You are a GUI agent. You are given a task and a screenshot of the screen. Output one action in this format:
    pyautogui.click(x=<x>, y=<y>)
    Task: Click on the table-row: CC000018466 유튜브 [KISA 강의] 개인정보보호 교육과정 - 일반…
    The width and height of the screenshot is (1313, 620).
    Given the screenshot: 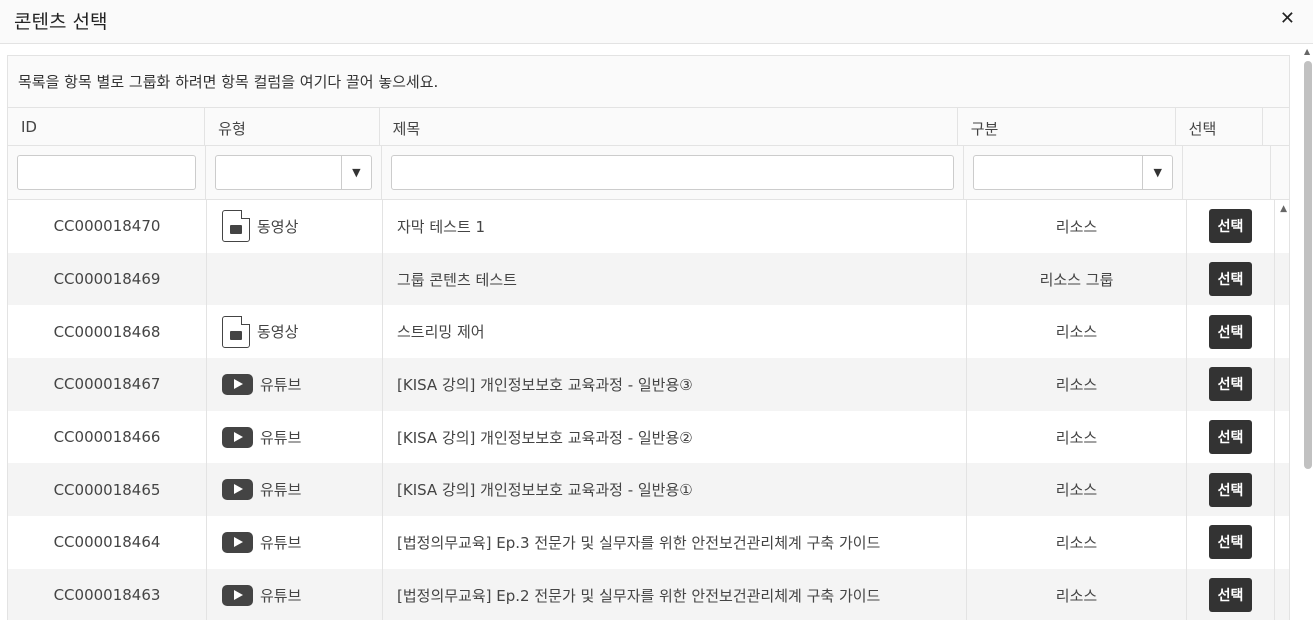 What is the action you would take?
    pyautogui.click(x=648, y=437)
    